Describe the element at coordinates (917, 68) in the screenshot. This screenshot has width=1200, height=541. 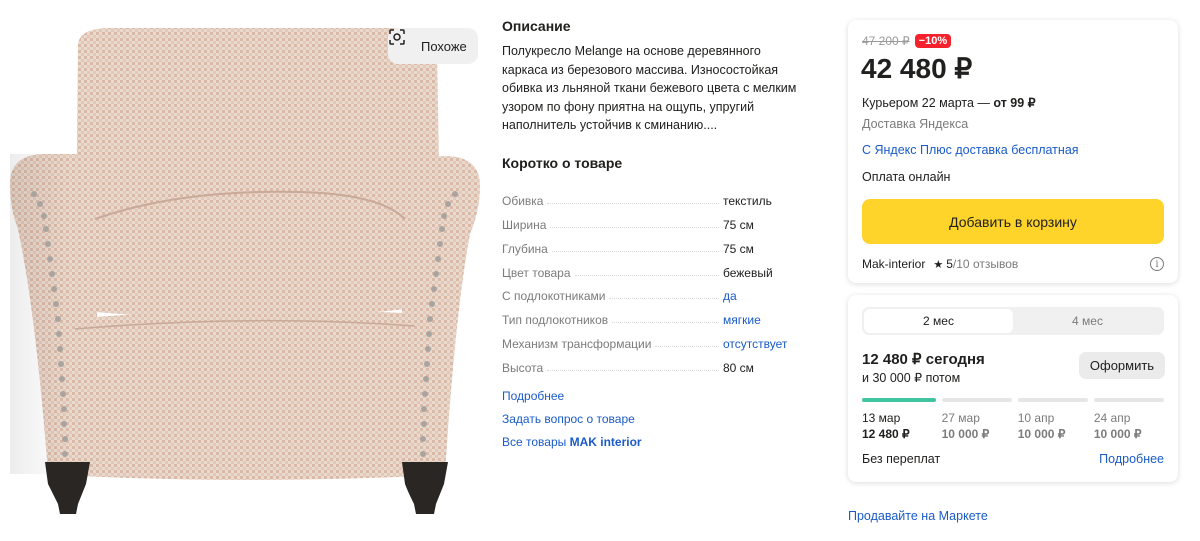
I see `current-price: 42 480 ₽` at that location.